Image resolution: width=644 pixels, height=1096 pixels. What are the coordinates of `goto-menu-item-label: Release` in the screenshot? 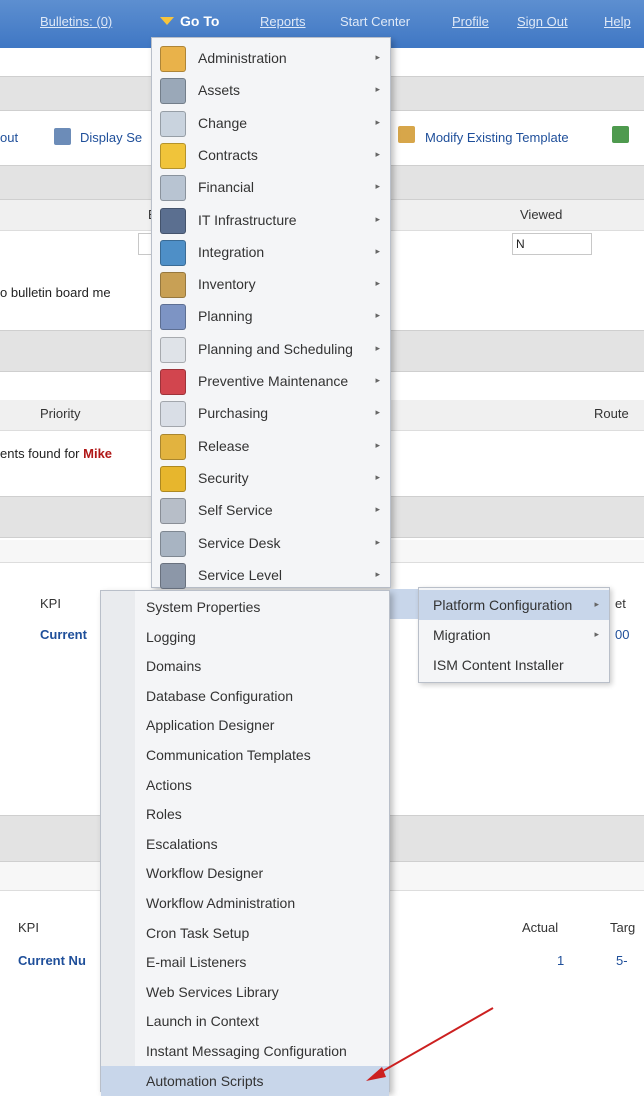 It's located at (224, 445).